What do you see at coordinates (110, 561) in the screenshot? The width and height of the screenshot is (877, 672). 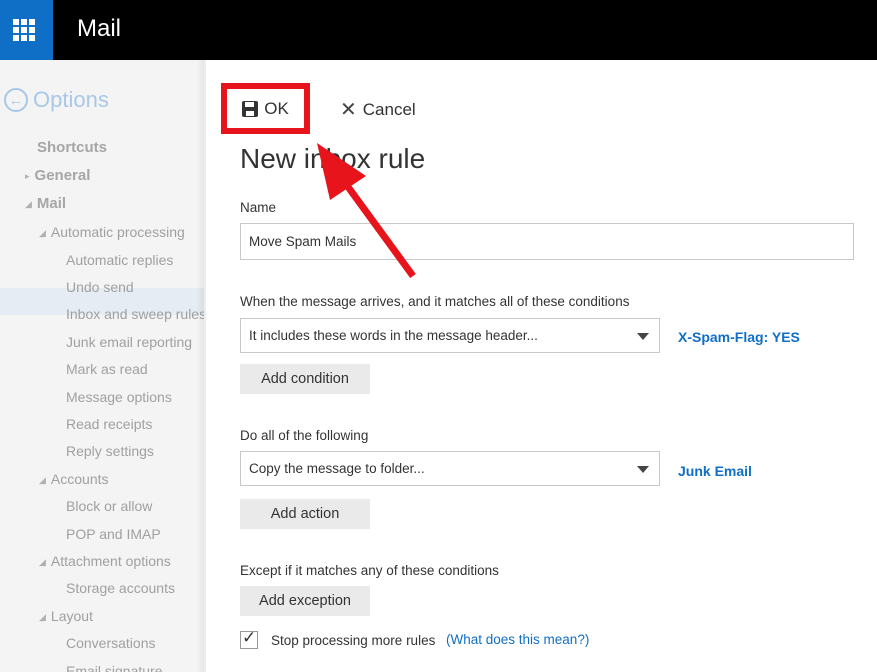 I see `sidebar-item-label: Attachment options` at bounding box center [110, 561].